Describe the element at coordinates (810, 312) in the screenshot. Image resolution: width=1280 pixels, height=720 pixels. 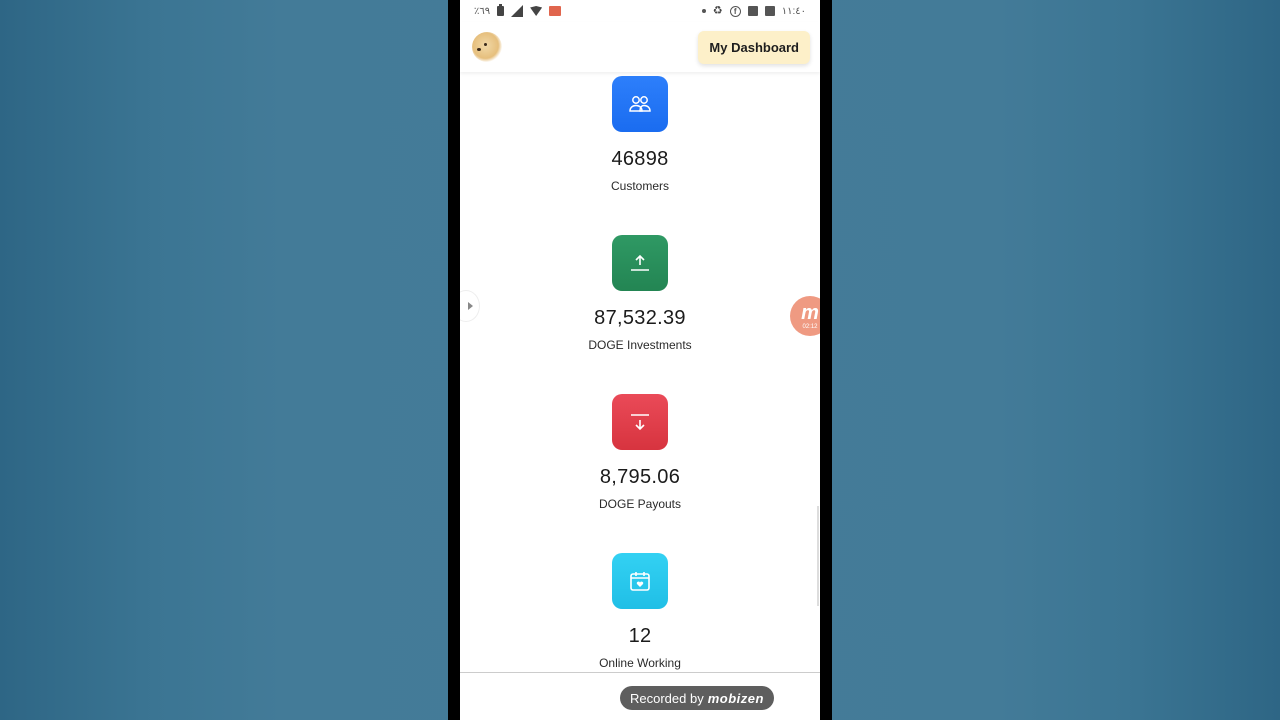
I see `mobizen-logo-icon: m` at that location.